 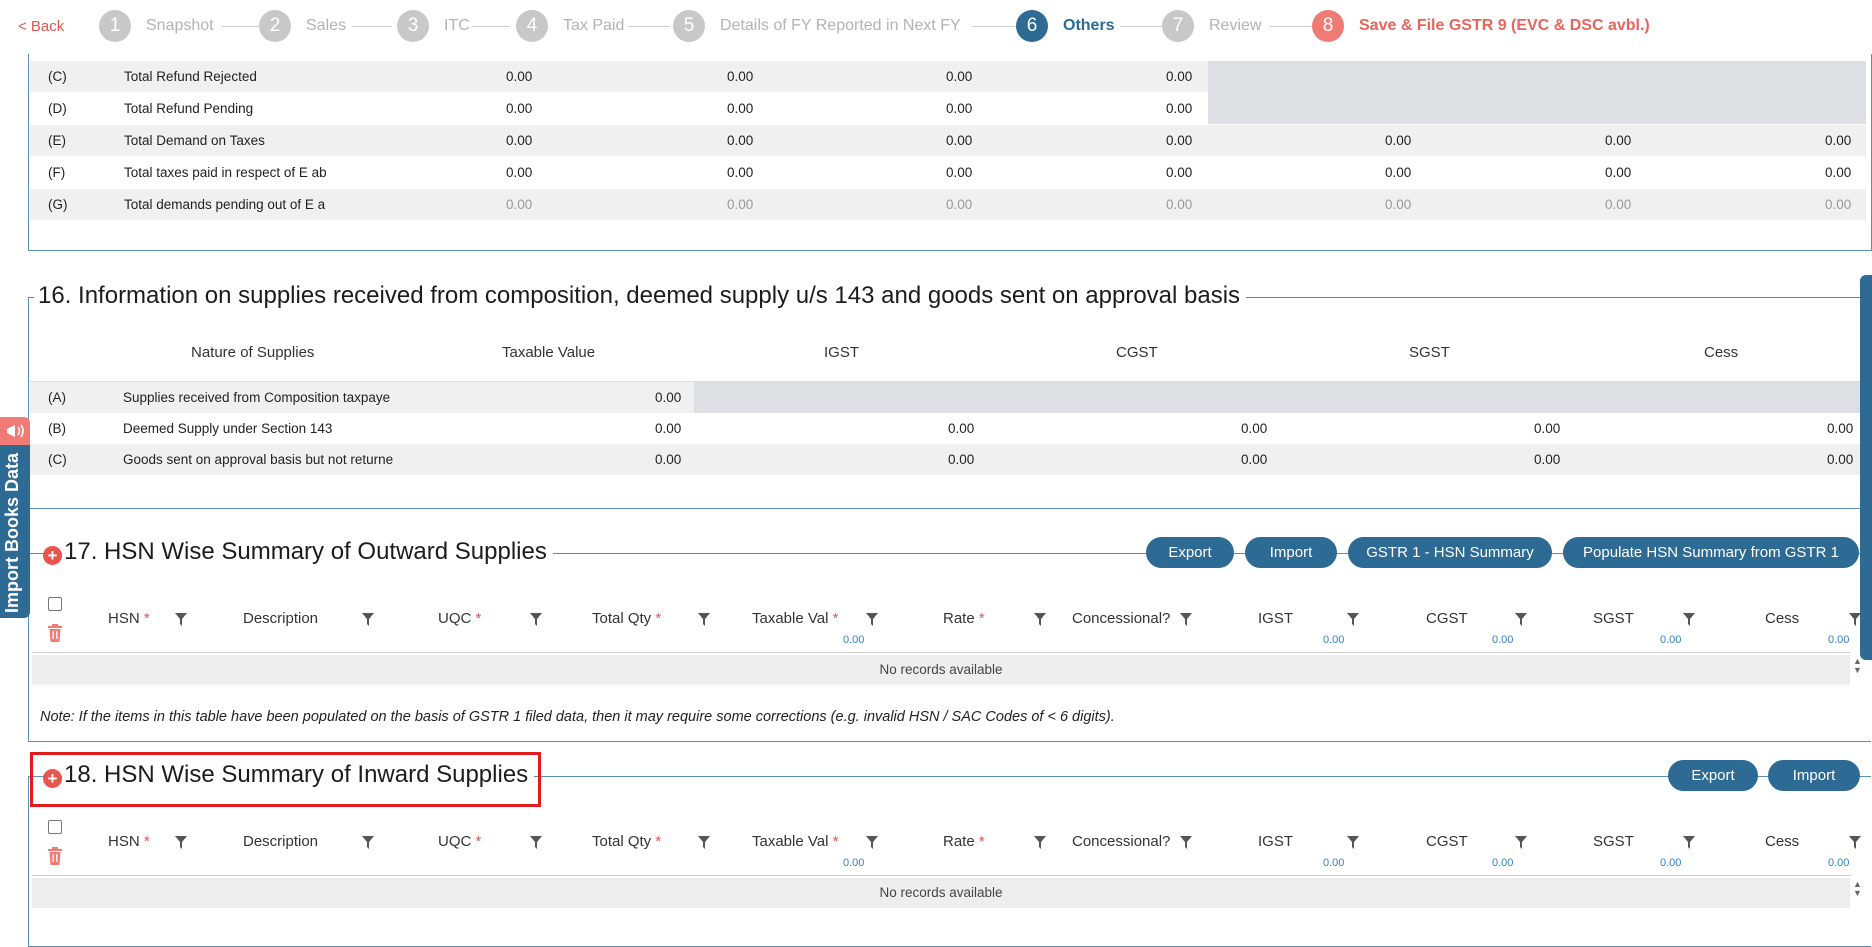 I want to click on step-sales: 2 Sales, so click(x=302, y=26).